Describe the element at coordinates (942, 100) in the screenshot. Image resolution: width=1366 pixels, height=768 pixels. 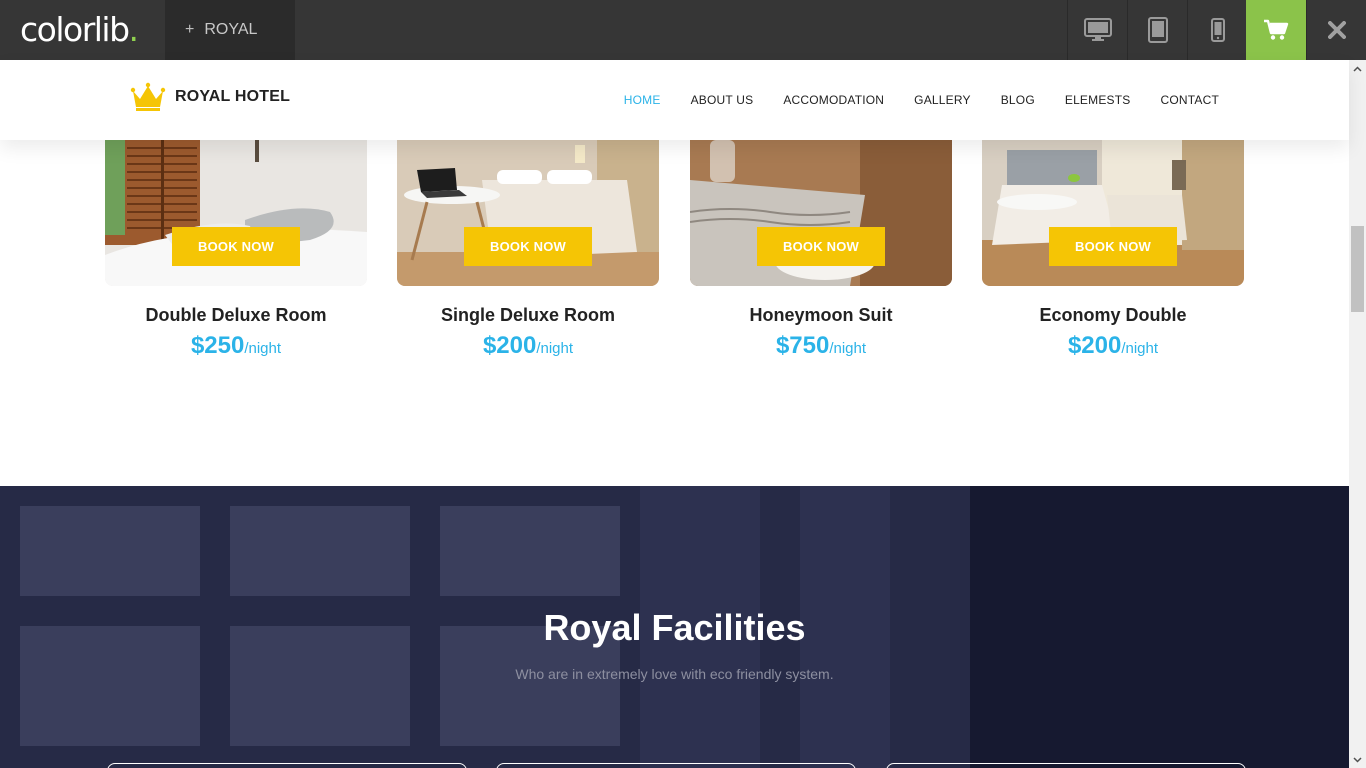
I see `nav-gallery: GALLERY` at that location.